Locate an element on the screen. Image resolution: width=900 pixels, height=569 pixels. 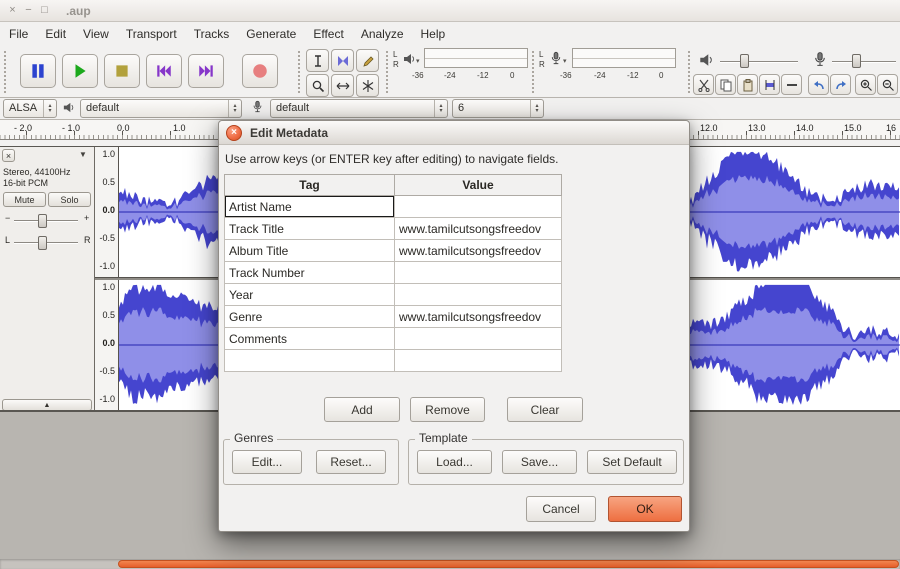
tag-cell: Year is located at coordinates (309, 294).